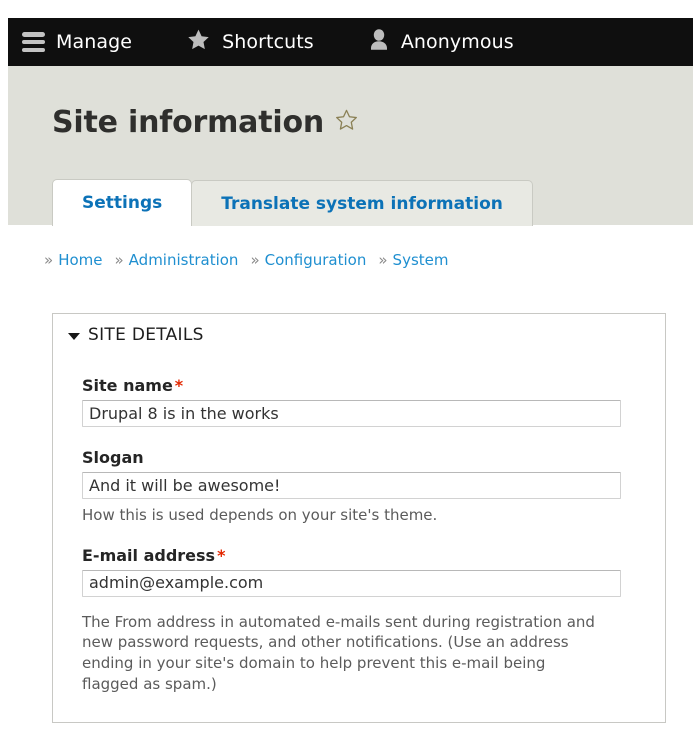 The image size is (693, 750). Describe the element at coordinates (268, 42) in the screenshot. I see `toolbar-item-shortcuts-label: Shortcuts` at that location.